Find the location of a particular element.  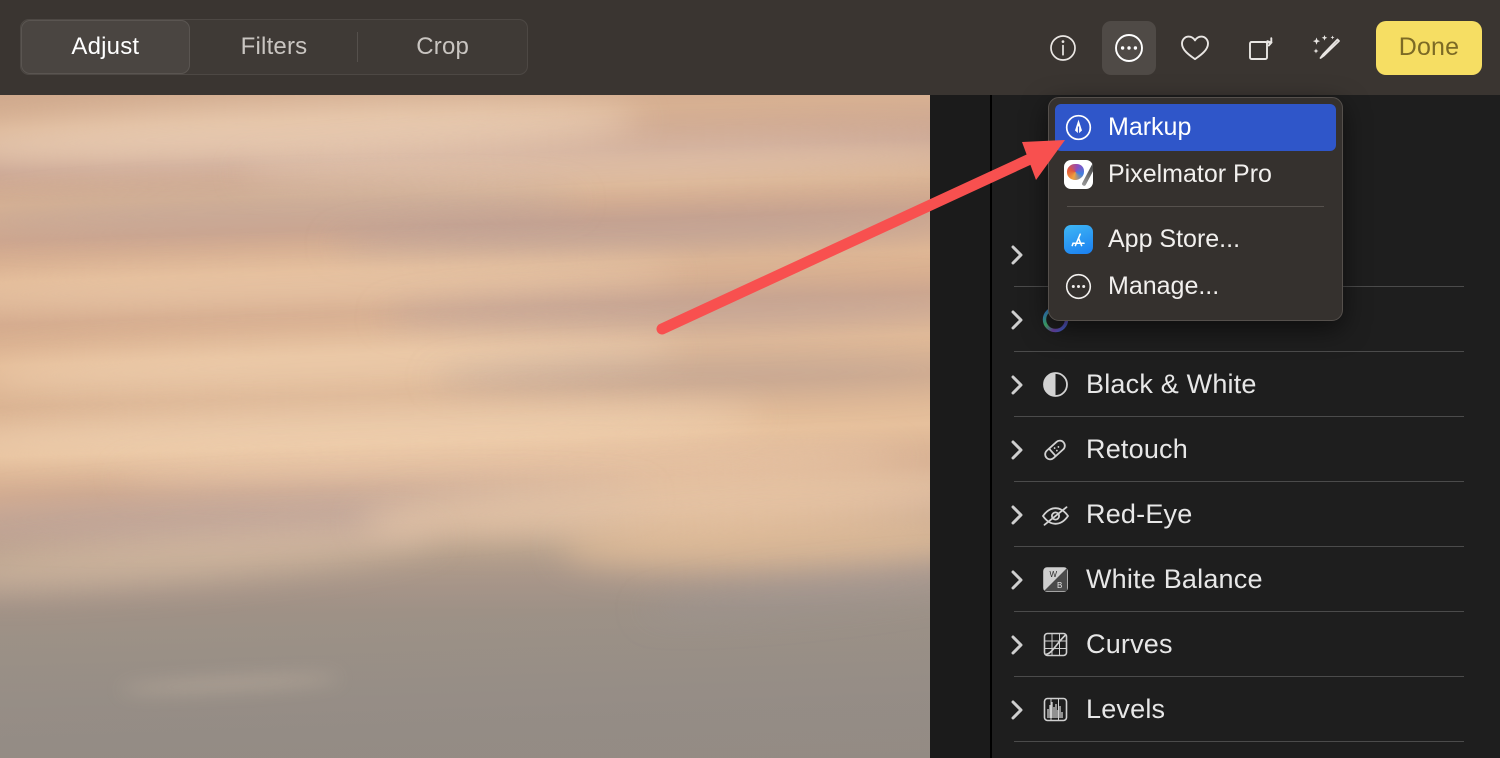

adjust-item-retouch: Retouch is located at coordinates (1246, 449).